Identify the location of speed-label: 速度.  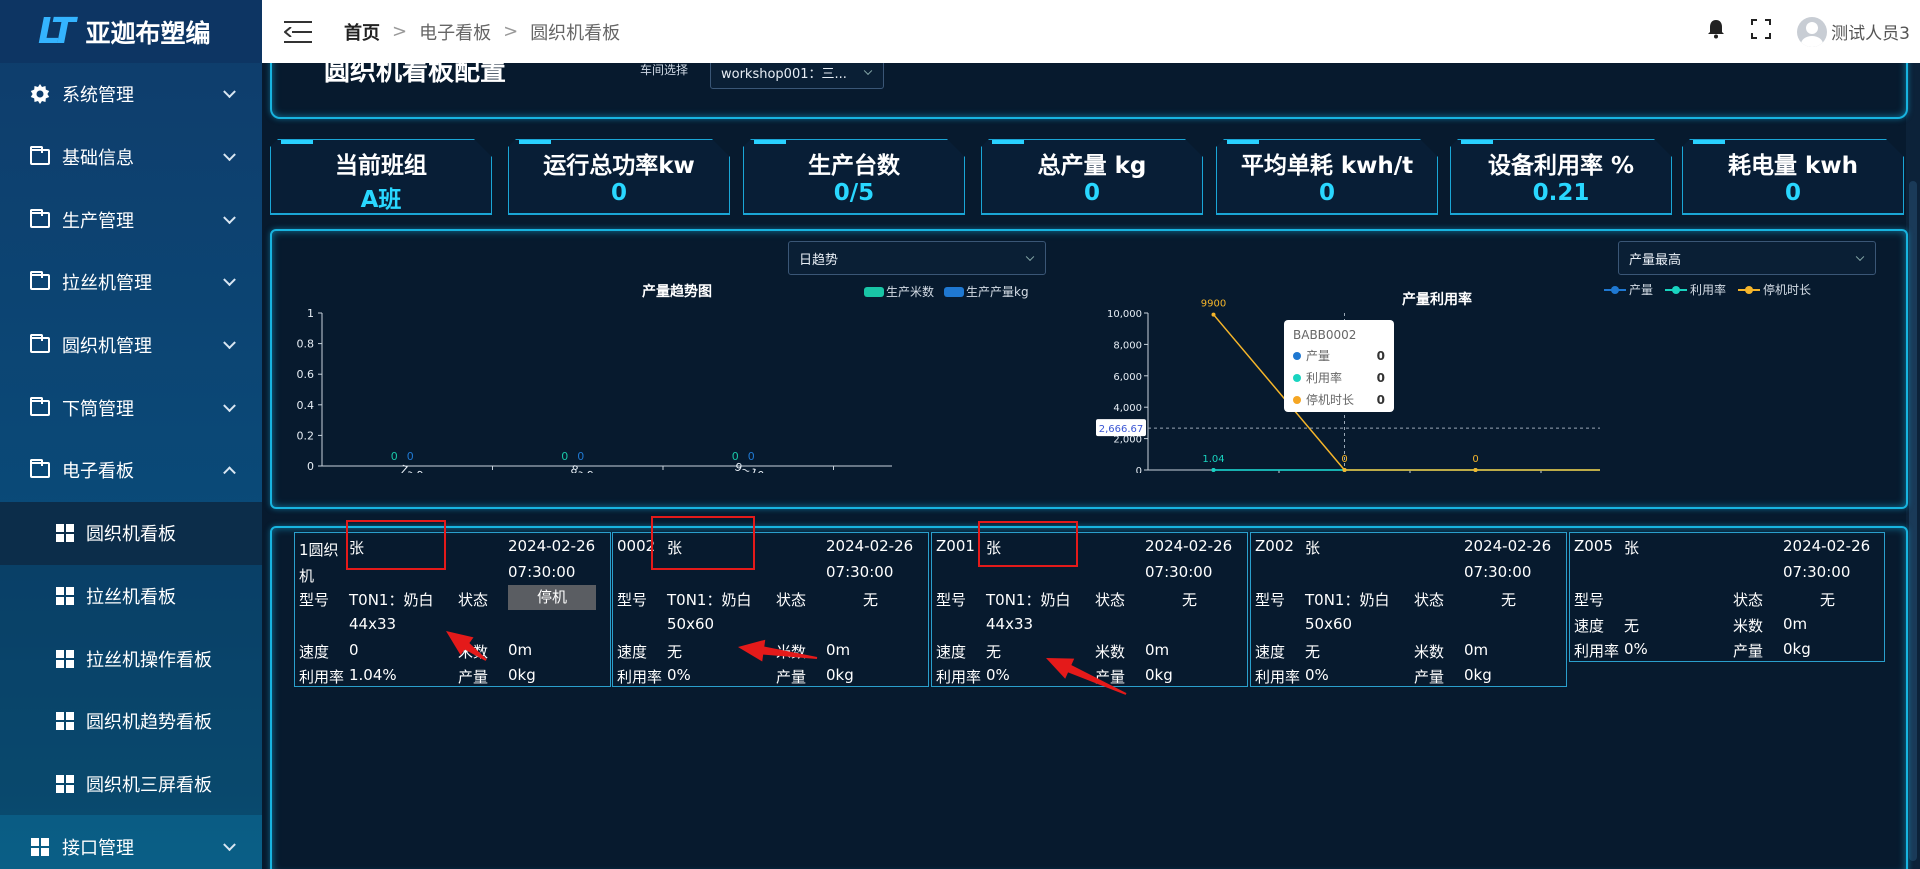
(1270, 652).